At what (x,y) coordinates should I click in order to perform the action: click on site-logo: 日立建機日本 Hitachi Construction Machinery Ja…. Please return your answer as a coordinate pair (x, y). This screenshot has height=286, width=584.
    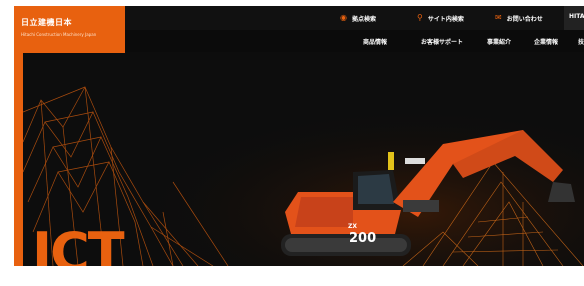
    Looking at the image, I should click on (69, 29).